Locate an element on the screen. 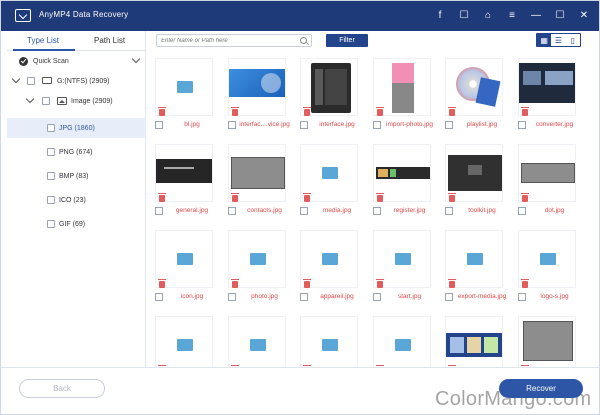  file-tile: contacts.jpg is located at coordinates (256, 179).